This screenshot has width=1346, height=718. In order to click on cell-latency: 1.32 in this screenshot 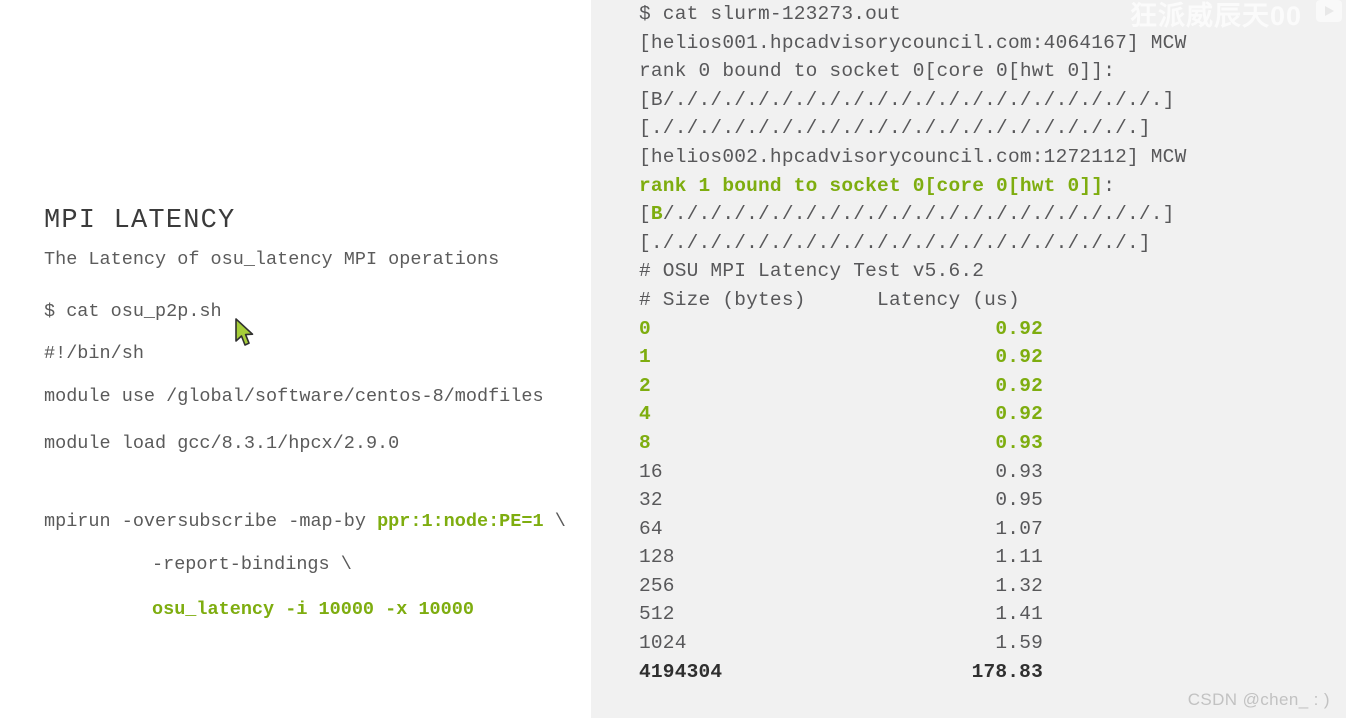, I will do `click(1019, 585)`.